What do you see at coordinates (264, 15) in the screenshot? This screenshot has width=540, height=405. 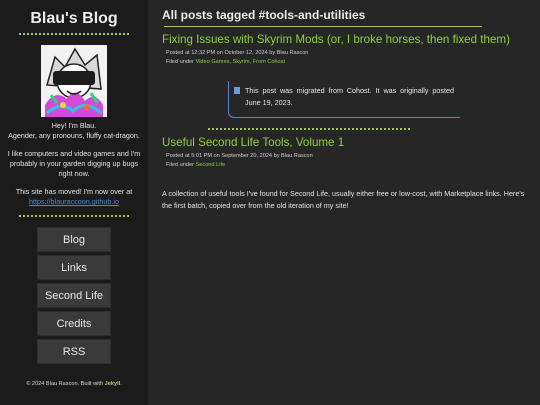 I see `page-title: All posts tagged #tools-and-utilities` at bounding box center [264, 15].